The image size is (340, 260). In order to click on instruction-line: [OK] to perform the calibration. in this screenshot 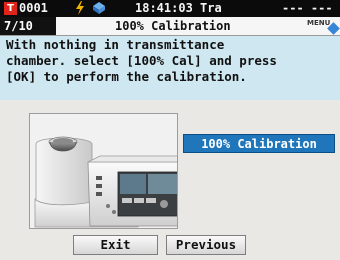, I will do `click(126, 76)`.